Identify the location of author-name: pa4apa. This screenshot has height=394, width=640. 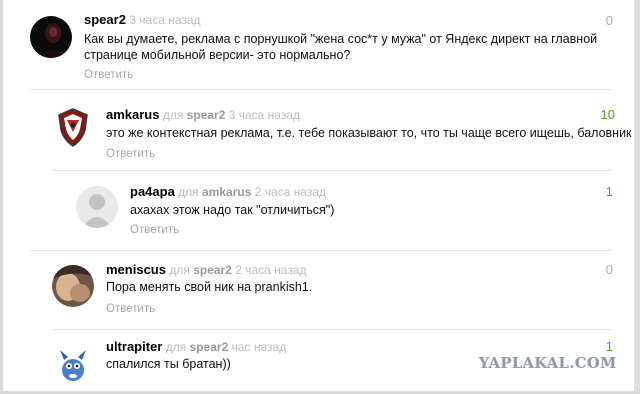
(152, 191).